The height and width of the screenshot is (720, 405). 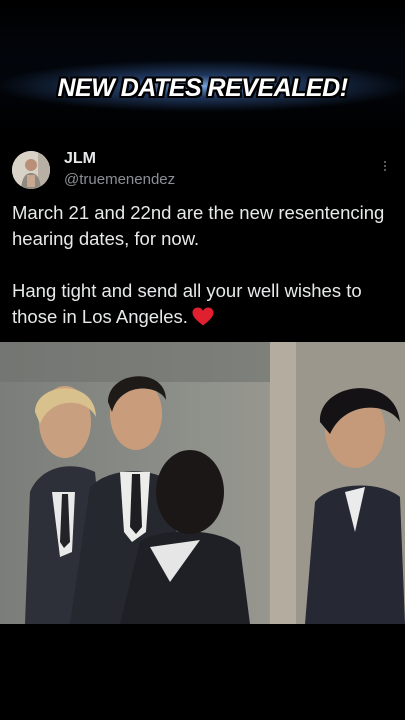 What do you see at coordinates (80, 159) in the screenshot?
I see `author-name: JLM` at bounding box center [80, 159].